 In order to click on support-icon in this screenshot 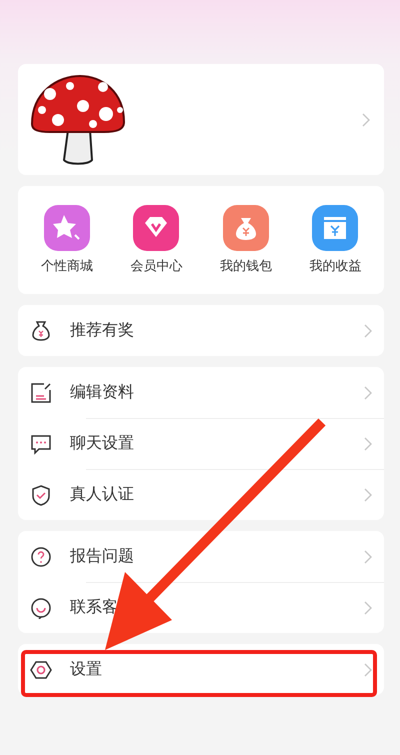, I will do `click(41, 607)`.